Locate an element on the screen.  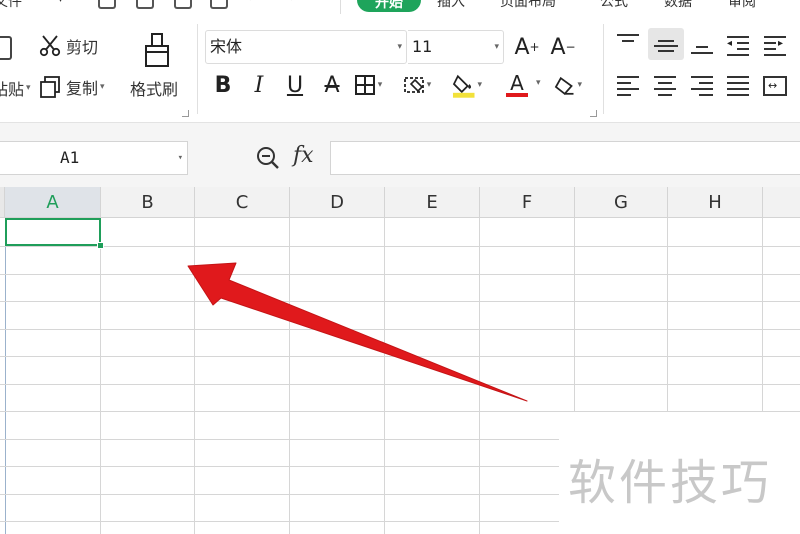
watermark-text: 软件技巧 is located at coordinates (670, 483).